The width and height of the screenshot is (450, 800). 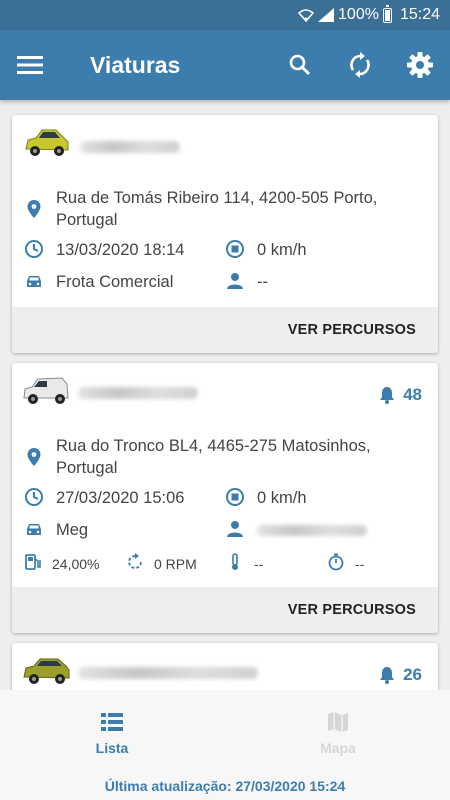 I want to click on tab-list-label: Lista, so click(x=112, y=748).